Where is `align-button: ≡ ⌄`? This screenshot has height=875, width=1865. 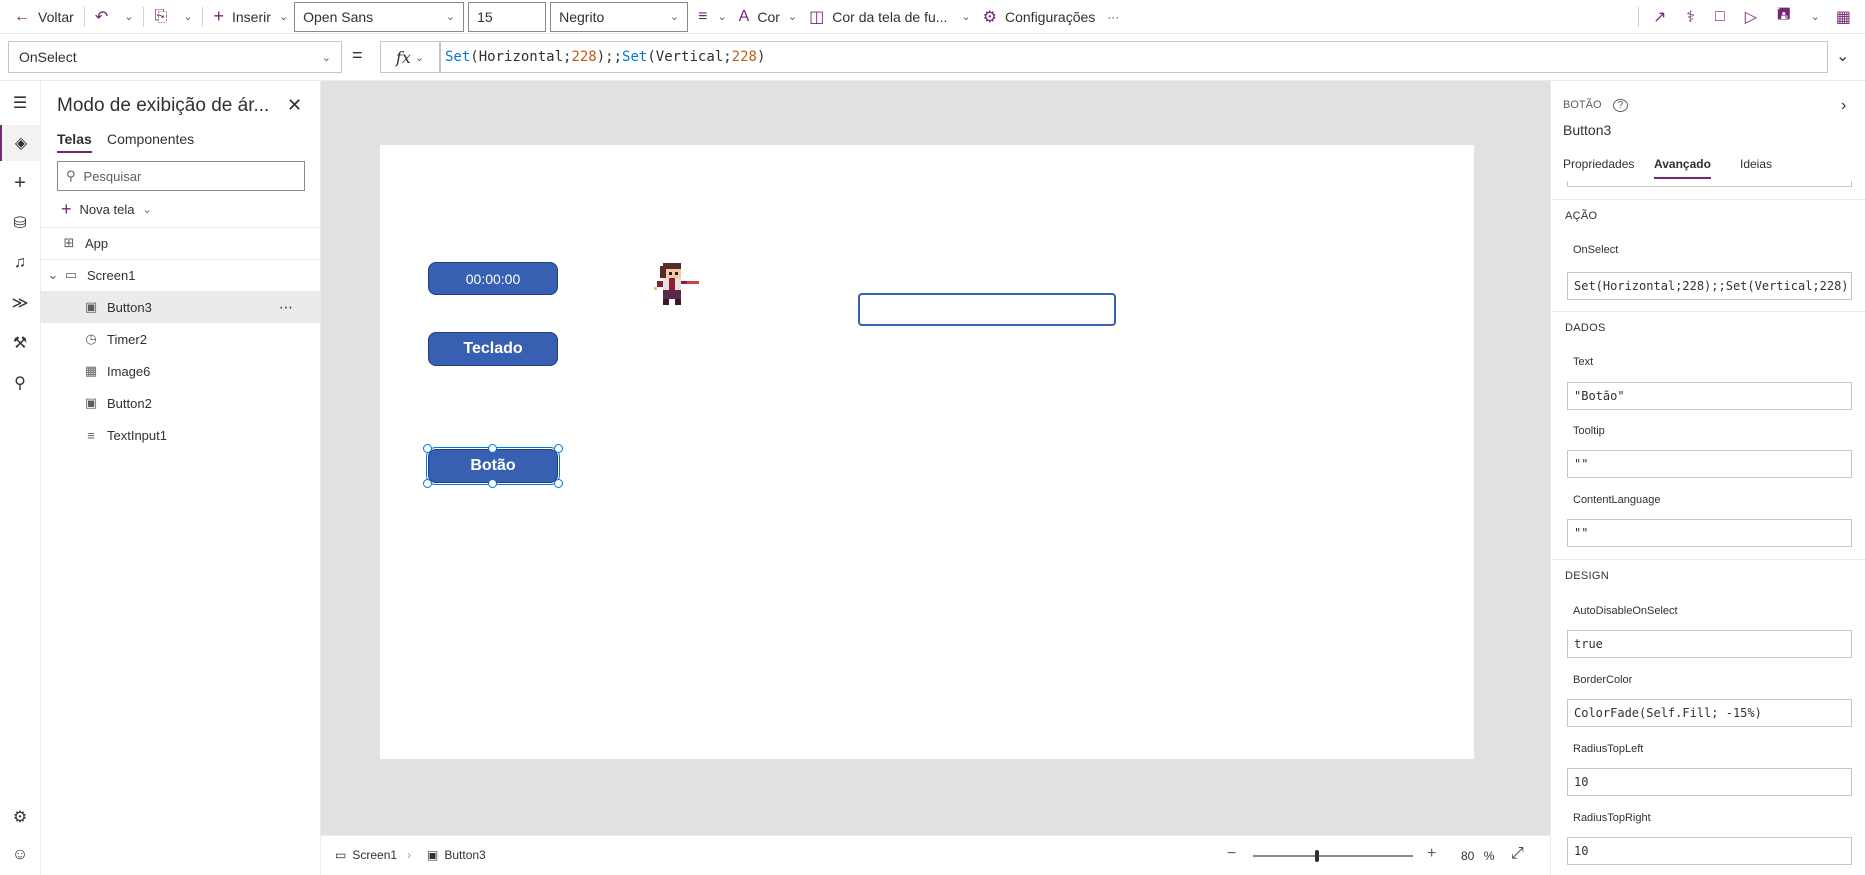
align-button: ≡ ⌄ is located at coordinates (712, 17).